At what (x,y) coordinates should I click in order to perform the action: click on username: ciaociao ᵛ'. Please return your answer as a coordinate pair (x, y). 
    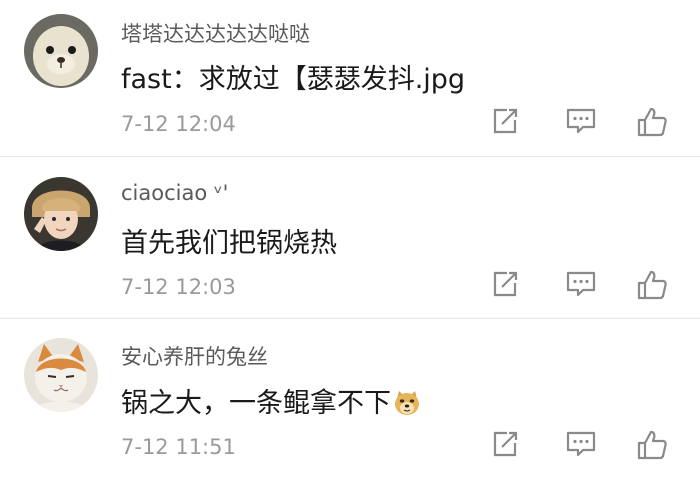
    Looking at the image, I should click on (174, 193).